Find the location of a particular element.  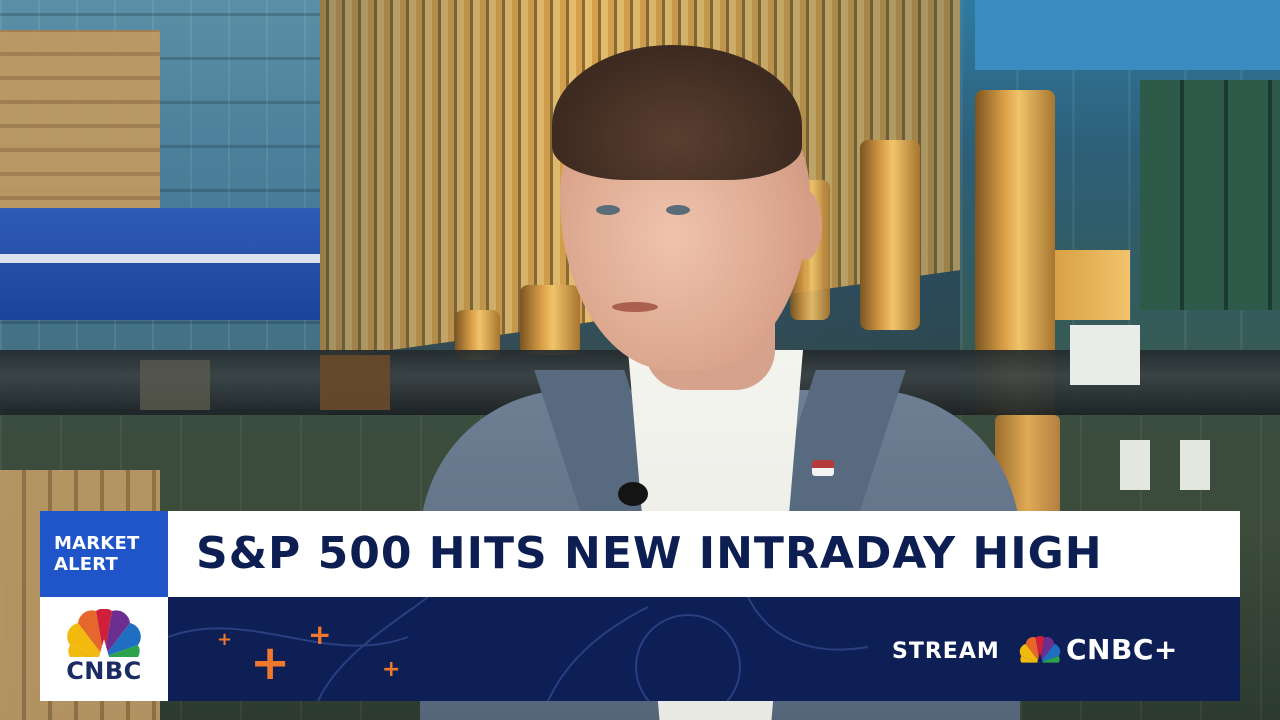

headline-text: S&P 500 HITS NEW INTRADAY HIGH is located at coordinates (649, 553).